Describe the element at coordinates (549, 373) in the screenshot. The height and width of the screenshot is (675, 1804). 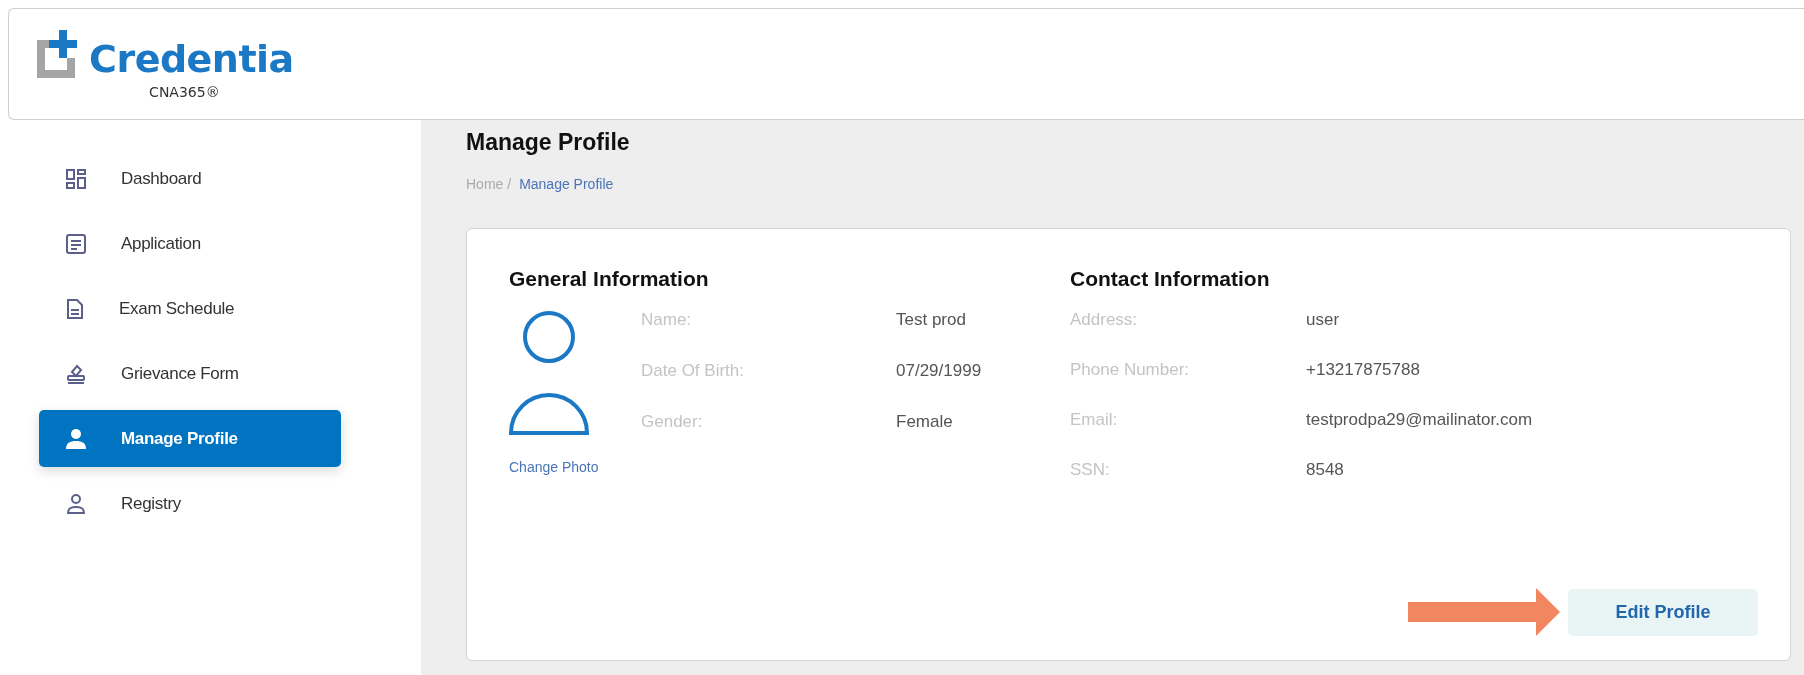
I see `avatar-icon` at that location.